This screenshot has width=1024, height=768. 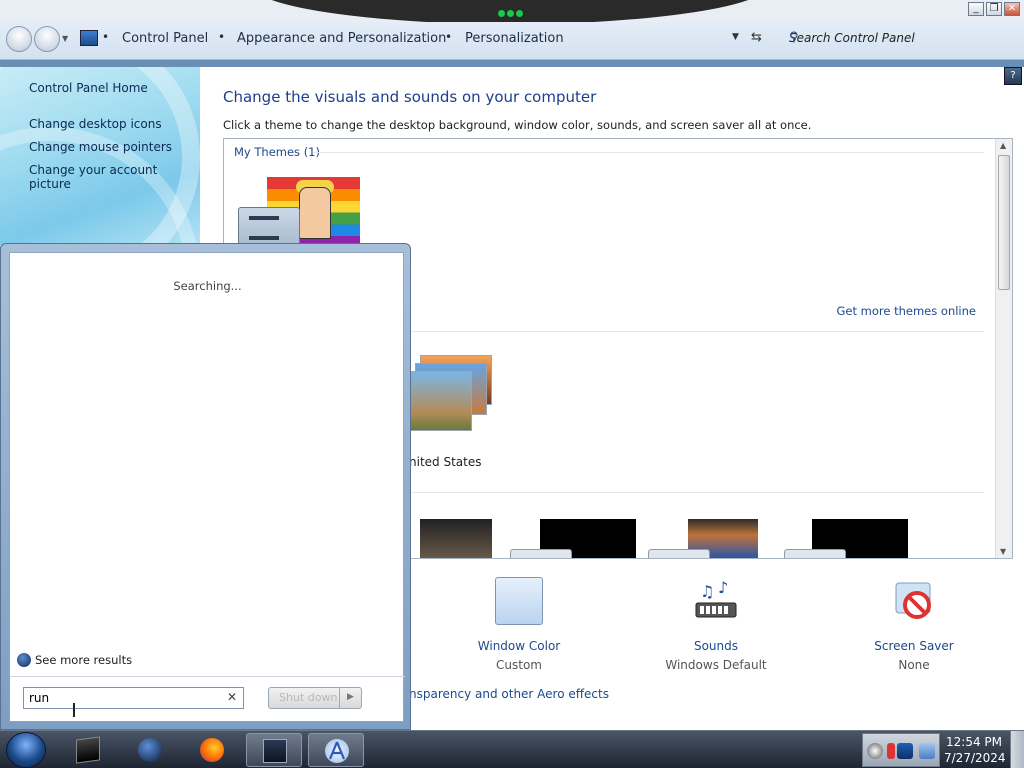 I want to click on system-tray, so click(x=901, y=750).